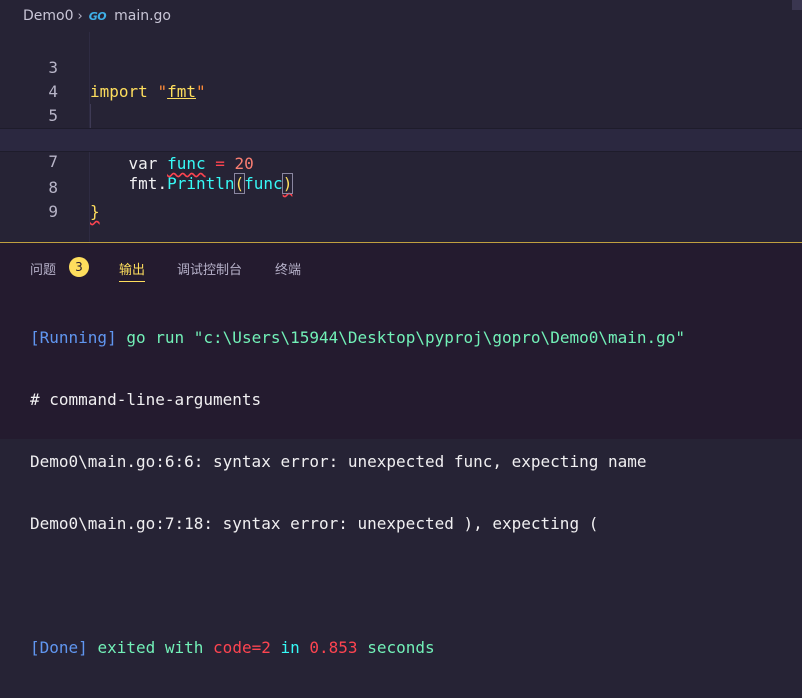 The width and height of the screenshot is (802, 698). What do you see at coordinates (146, 399) in the screenshot?
I see `output-line: # command-line-arguments` at bounding box center [146, 399].